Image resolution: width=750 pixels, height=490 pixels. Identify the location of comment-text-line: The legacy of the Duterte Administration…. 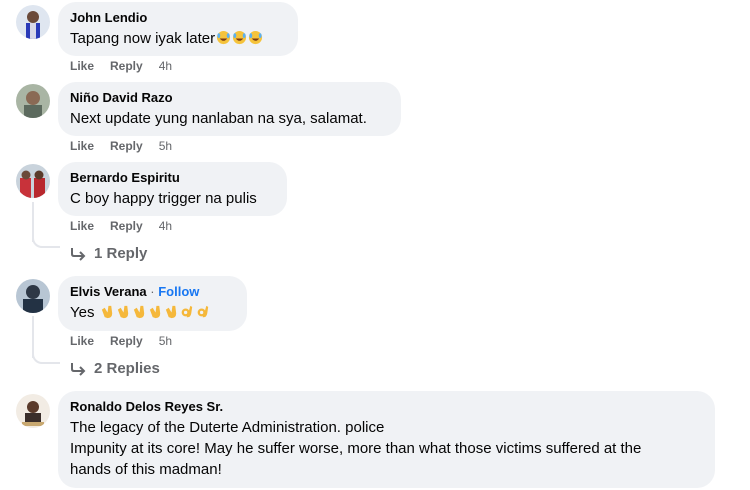
(227, 427).